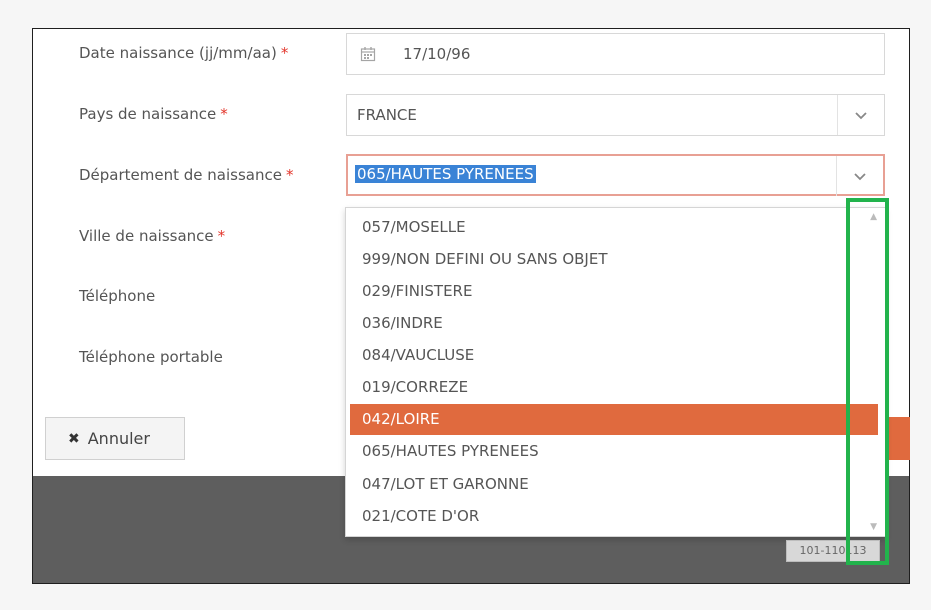  What do you see at coordinates (115, 438) in the screenshot?
I see `cancel-button: ✖ Annuler` at bounding box center [115, 438].